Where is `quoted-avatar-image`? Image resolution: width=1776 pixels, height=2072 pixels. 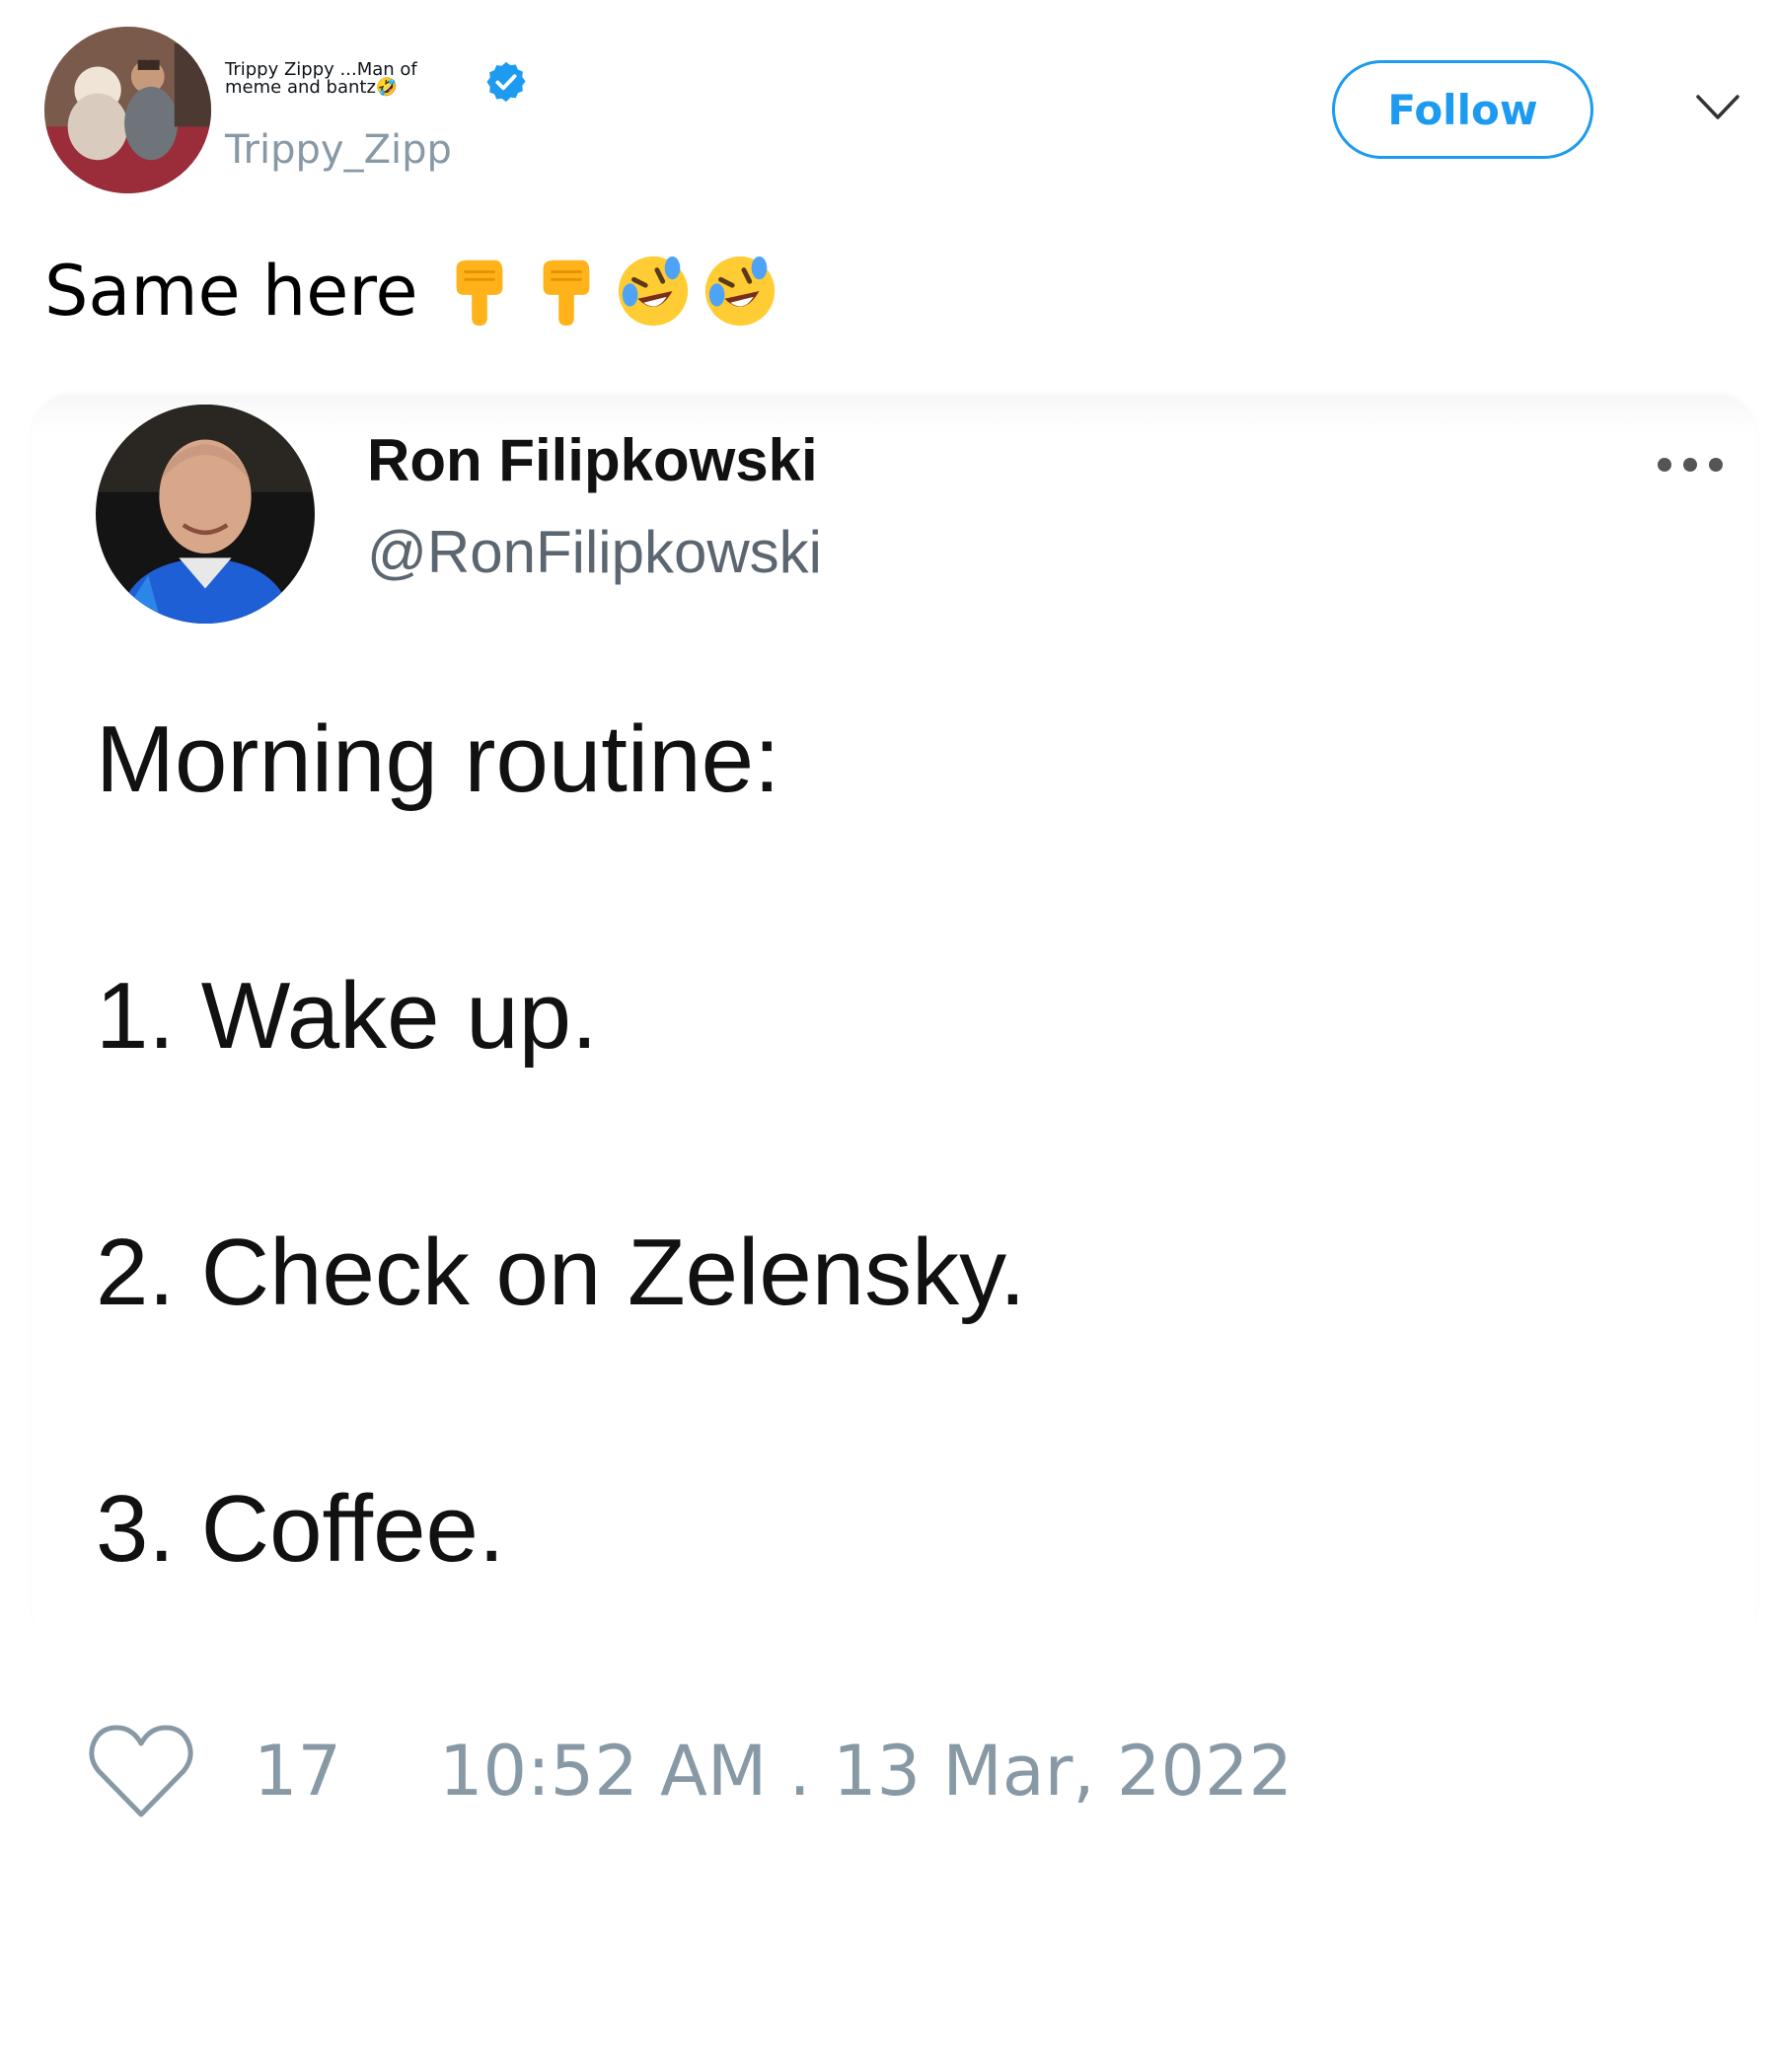 quoted-avatar-image is located at coordinates (205, 514).